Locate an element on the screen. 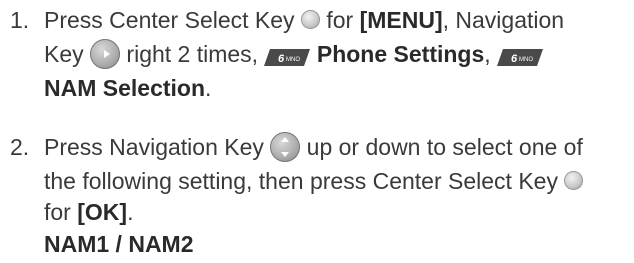  key6-shape: 6 MNO is located at coordinates (287, 58).